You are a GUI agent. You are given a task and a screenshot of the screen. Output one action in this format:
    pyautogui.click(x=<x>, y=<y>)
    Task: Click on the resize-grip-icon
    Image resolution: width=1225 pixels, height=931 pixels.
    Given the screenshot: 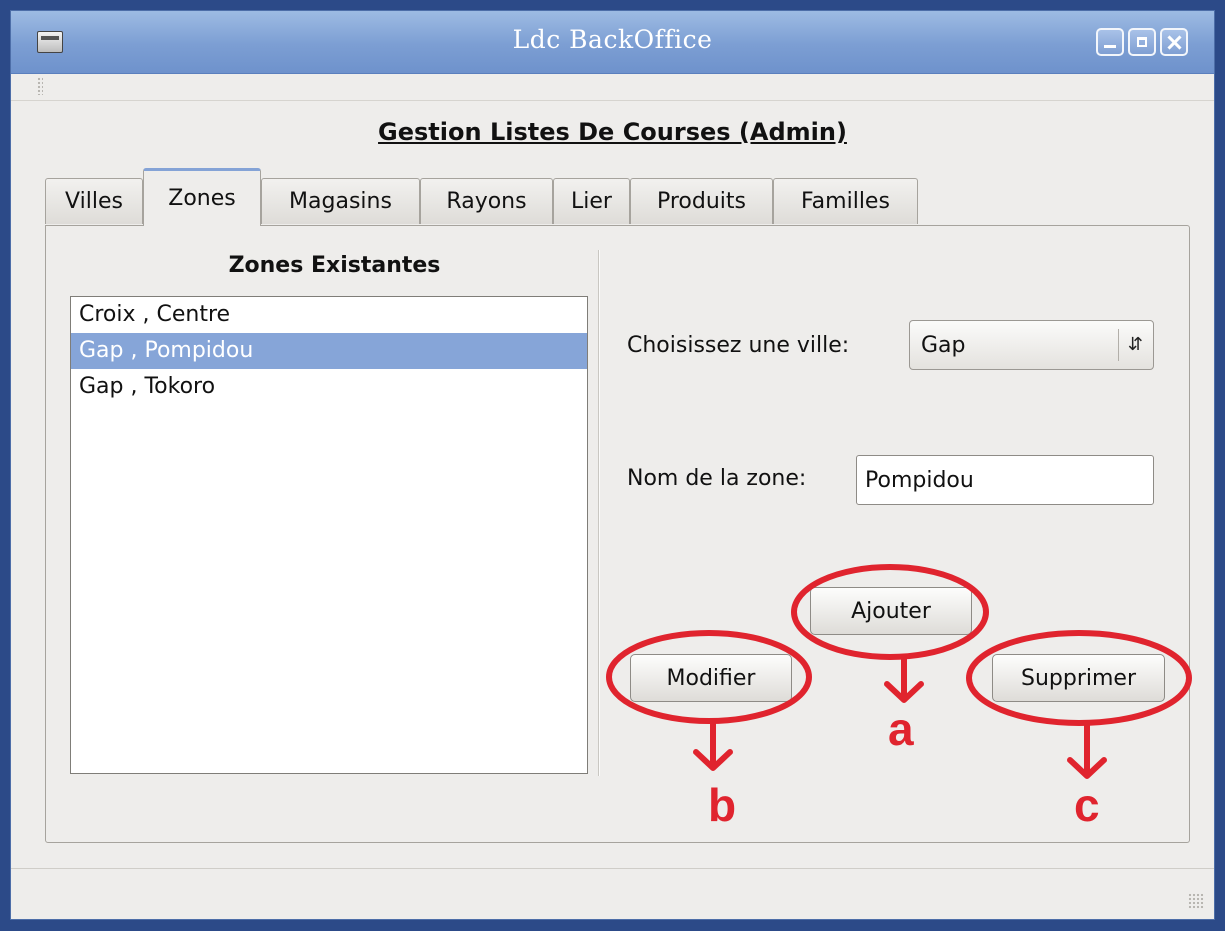 What is the action you would take?
    pyautogui.click(x=1196, y=901)
    